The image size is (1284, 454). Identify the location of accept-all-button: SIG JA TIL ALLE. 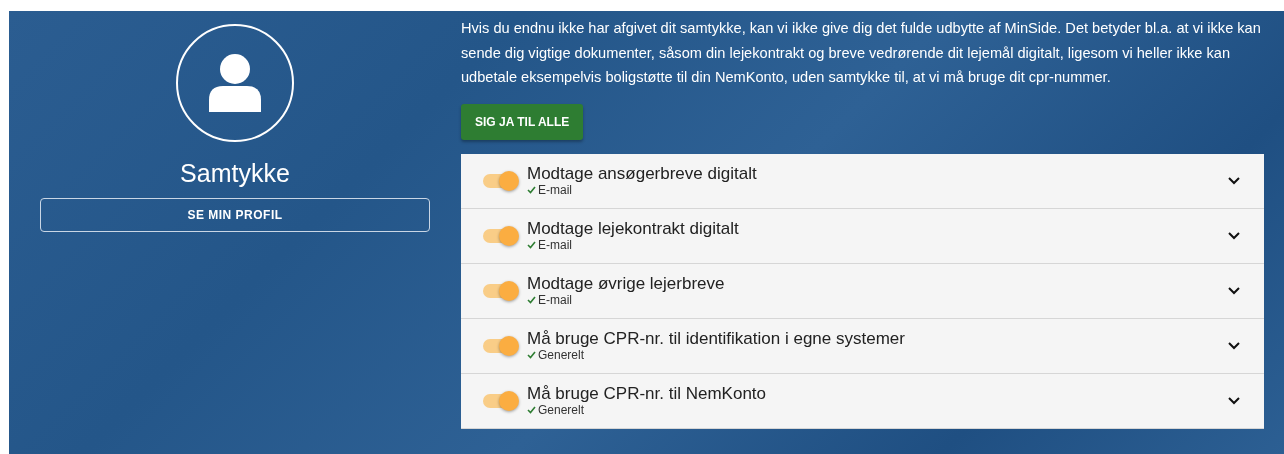
(522, 121).